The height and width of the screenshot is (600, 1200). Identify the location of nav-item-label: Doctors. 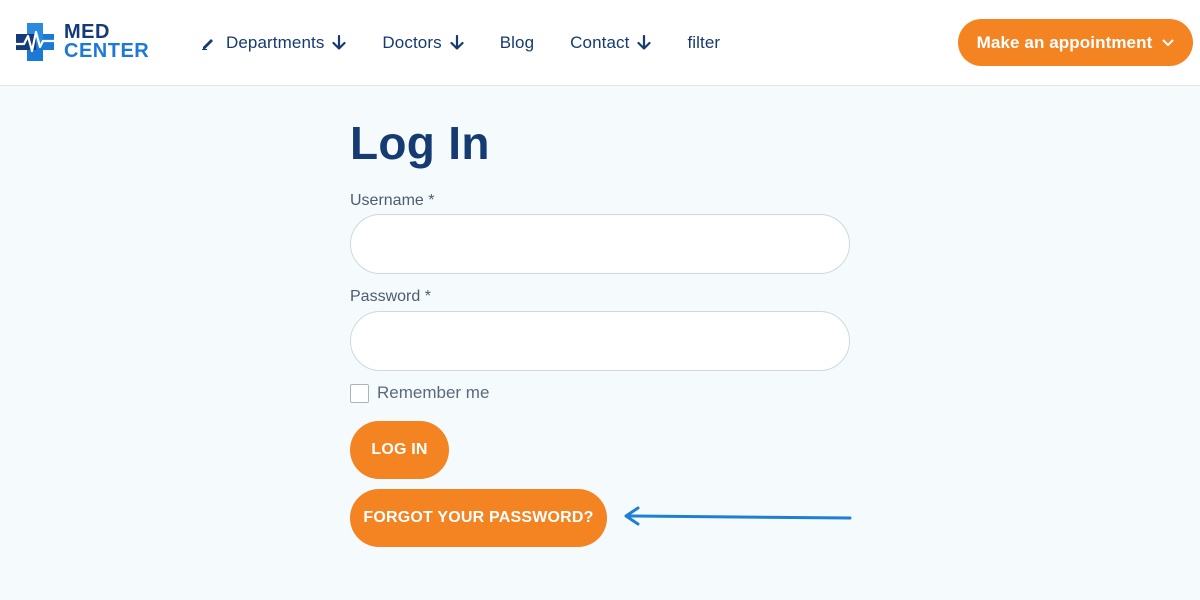
(412, 42).